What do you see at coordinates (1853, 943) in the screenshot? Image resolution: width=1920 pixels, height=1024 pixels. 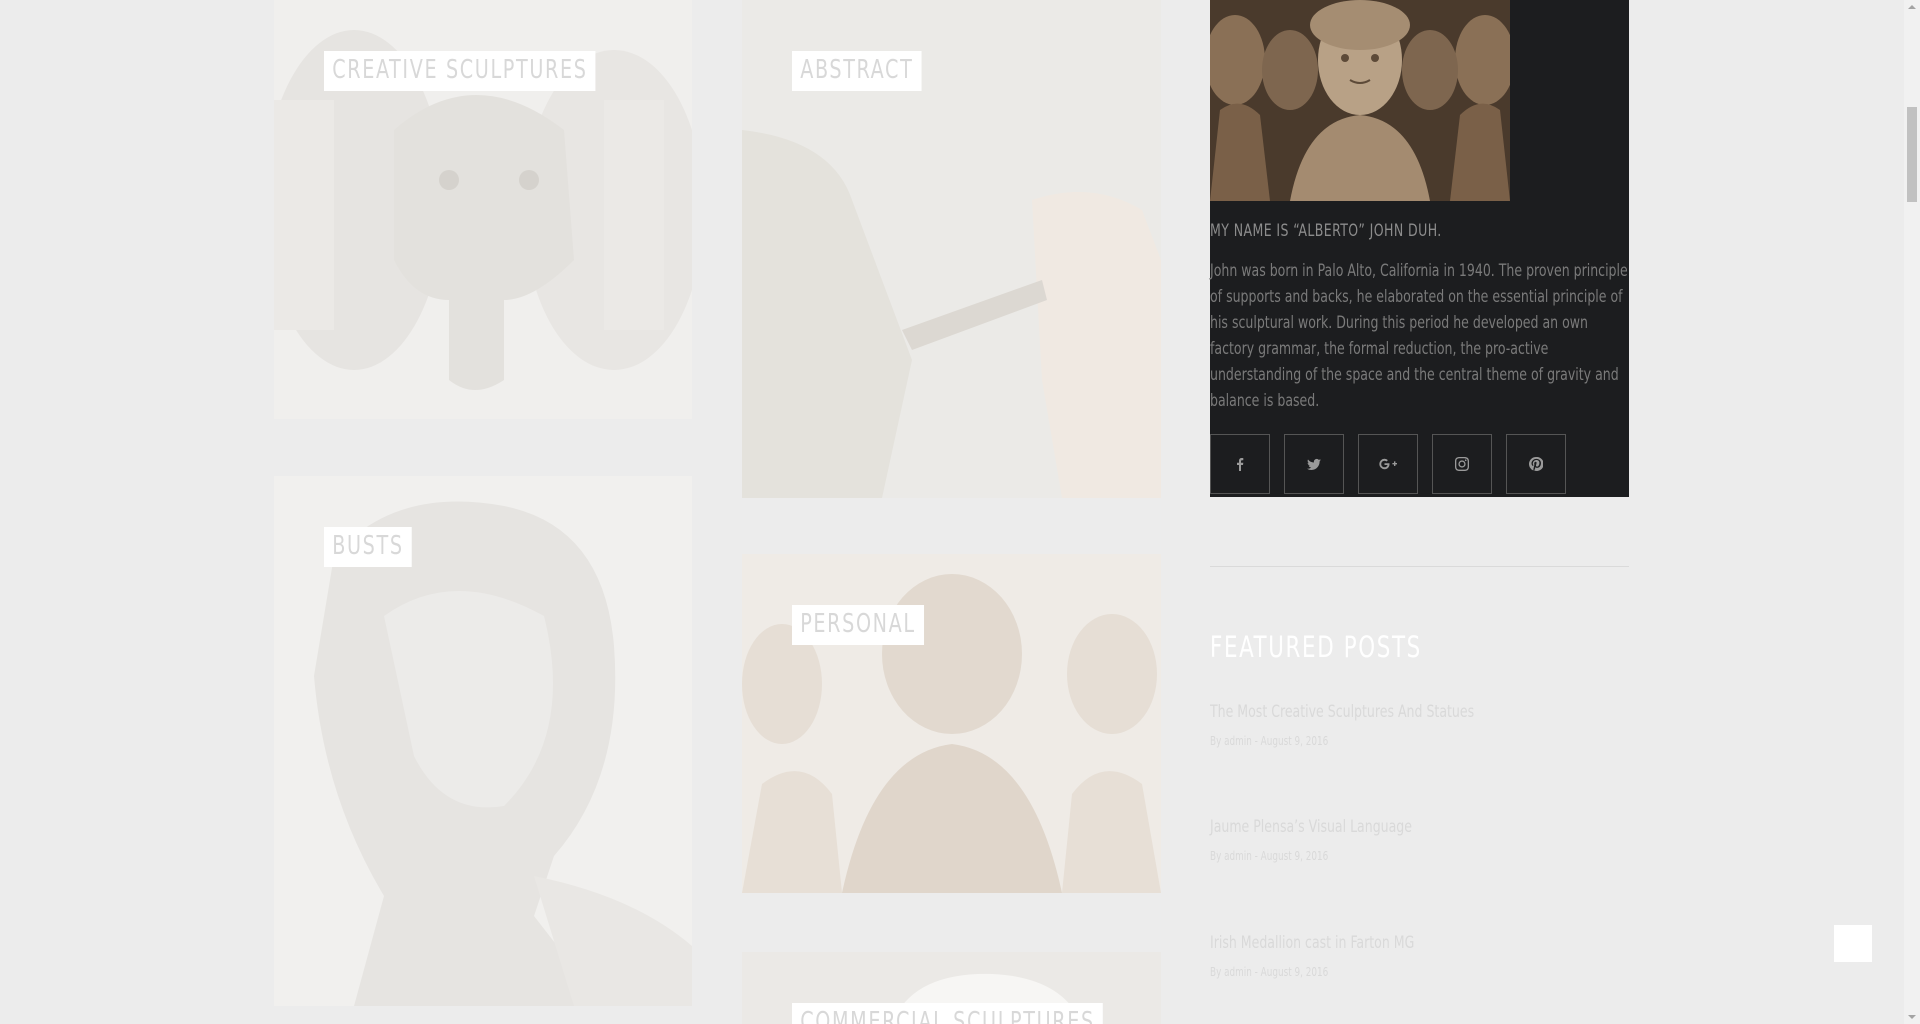 I see `back-to-top-button` at bounding box center [1853, 943].